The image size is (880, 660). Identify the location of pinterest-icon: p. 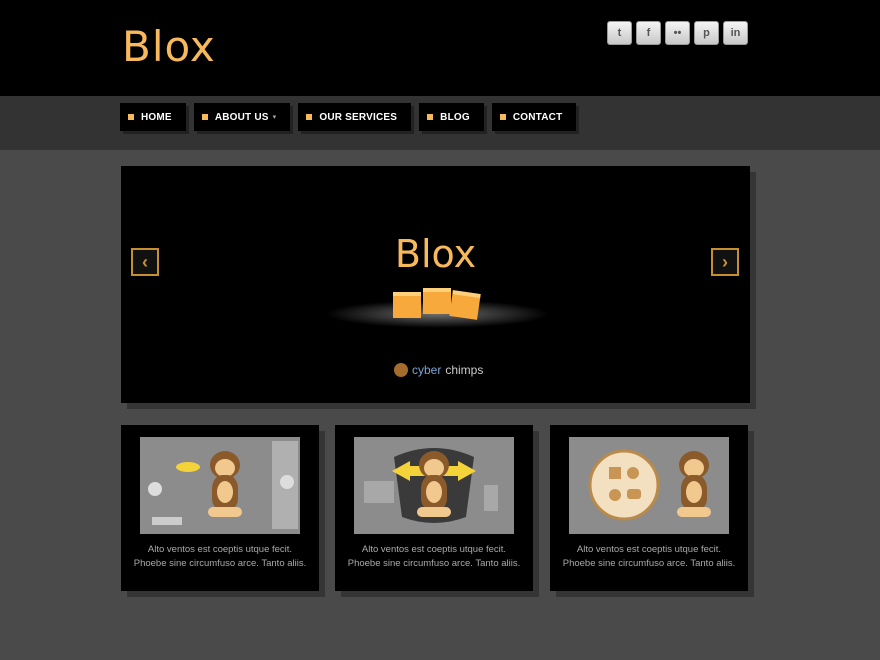
(706, 33).